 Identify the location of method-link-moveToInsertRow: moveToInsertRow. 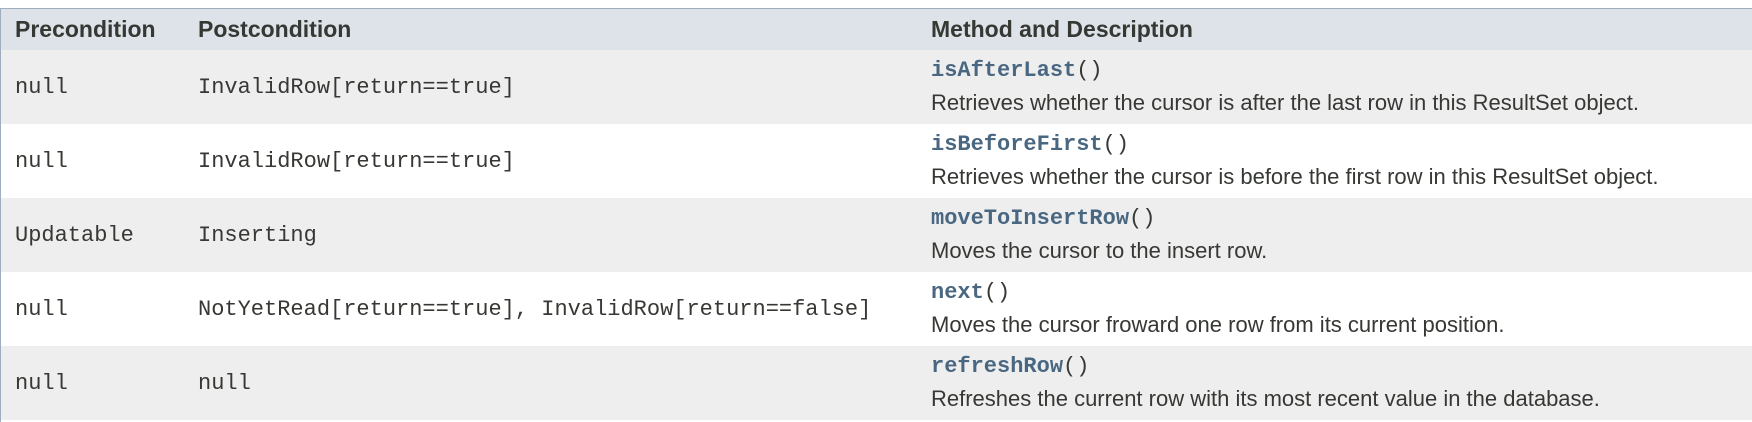
(1030, 218).